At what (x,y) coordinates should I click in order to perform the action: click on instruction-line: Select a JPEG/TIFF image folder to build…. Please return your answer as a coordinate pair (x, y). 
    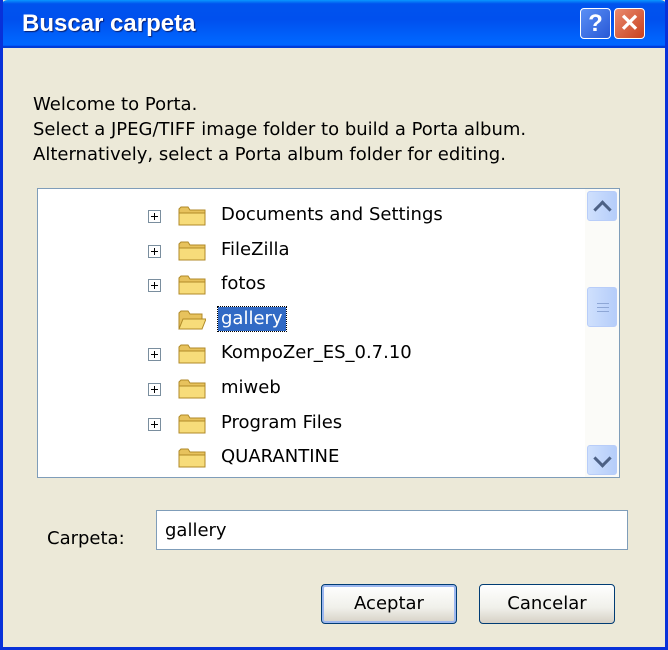
    Looking at the image, I should click on (280, 129).